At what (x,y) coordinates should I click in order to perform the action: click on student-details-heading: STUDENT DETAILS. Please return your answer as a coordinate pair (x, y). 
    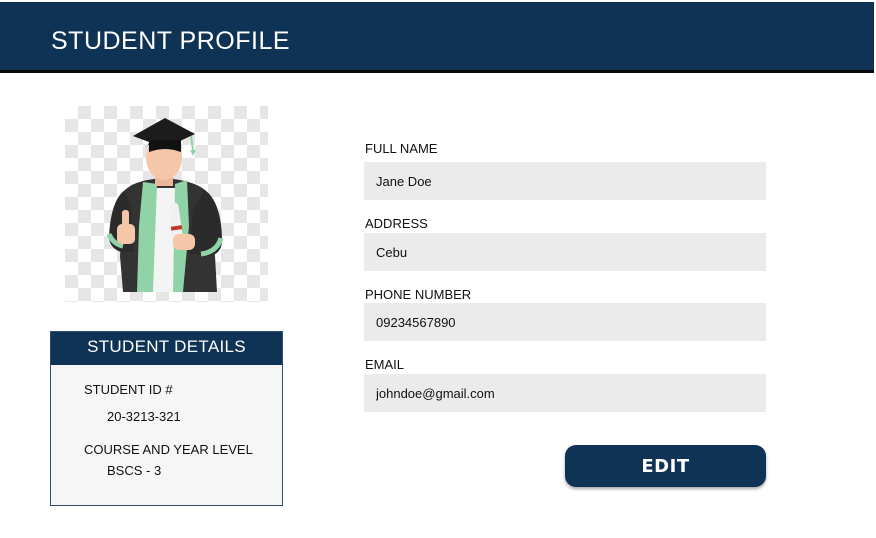
    Looking at the image, I should click on (166, 348).